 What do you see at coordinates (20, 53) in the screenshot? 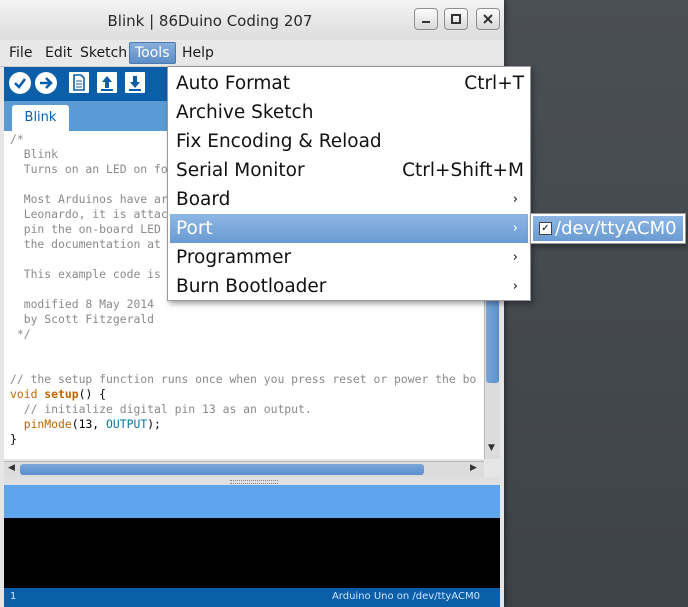
I see `menu-file: File` at bounding box center [20, 53].